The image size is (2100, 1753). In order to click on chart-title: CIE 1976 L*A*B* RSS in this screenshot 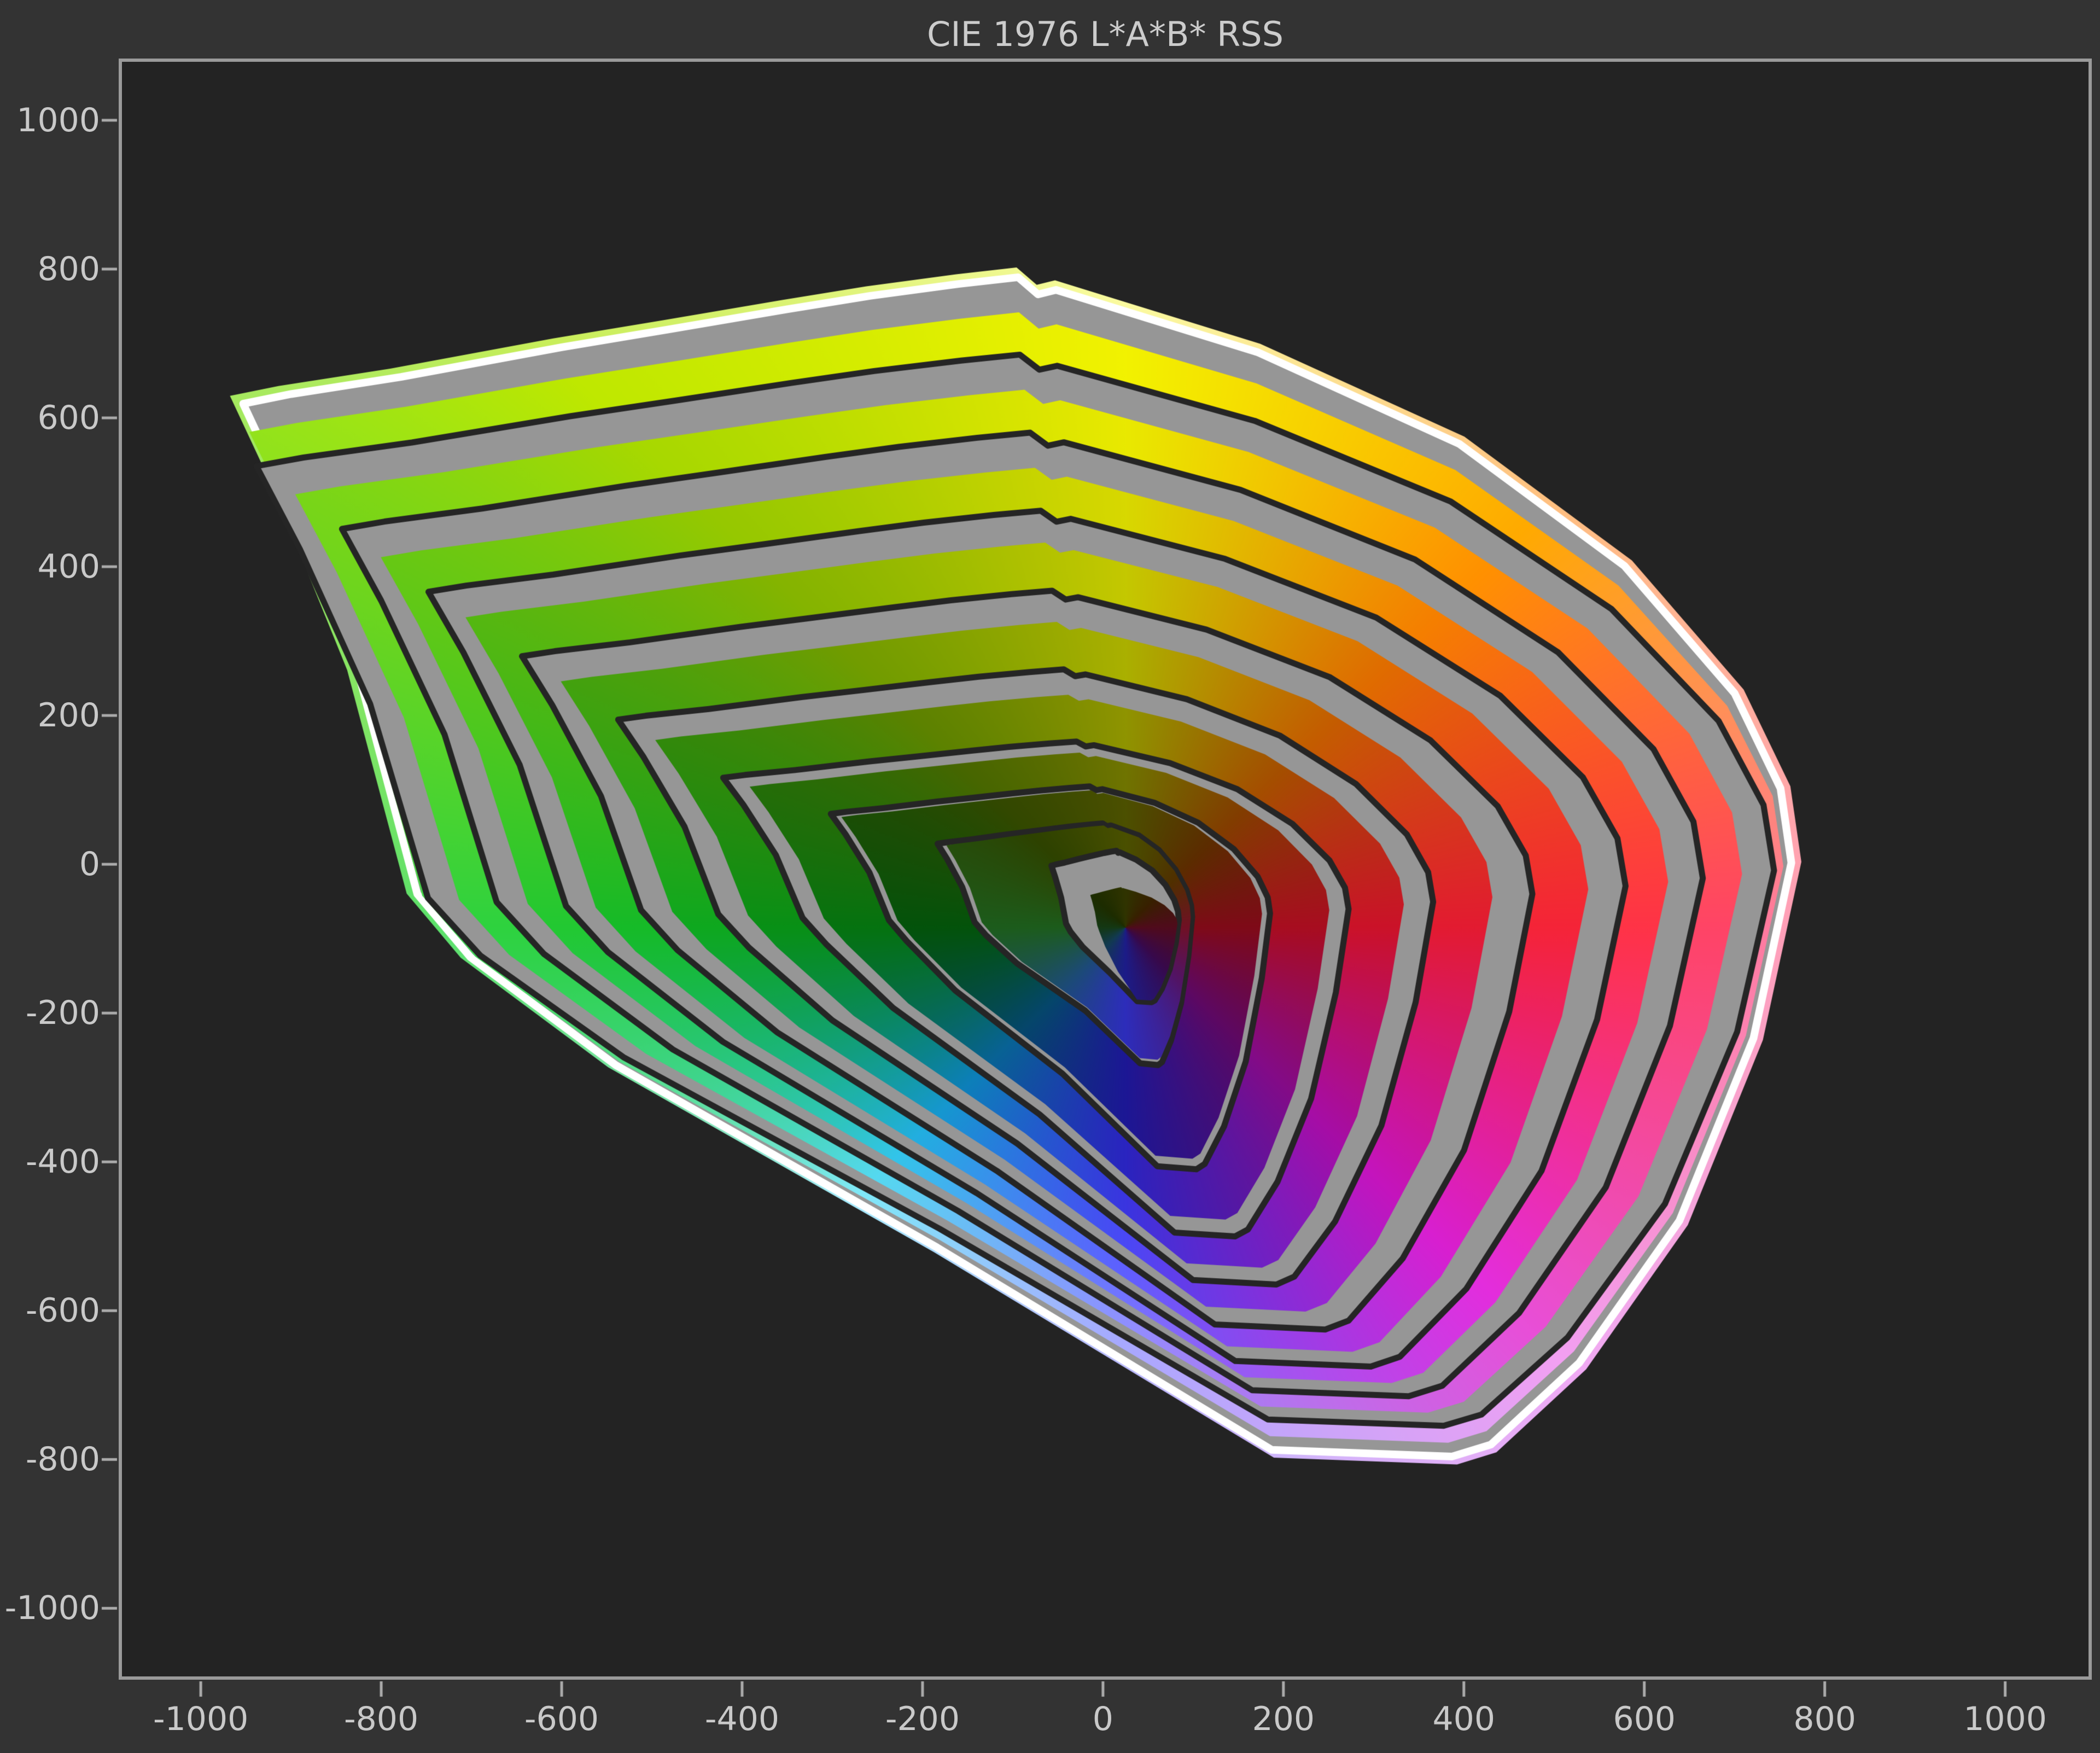, I will do `click(1105, 34)`.